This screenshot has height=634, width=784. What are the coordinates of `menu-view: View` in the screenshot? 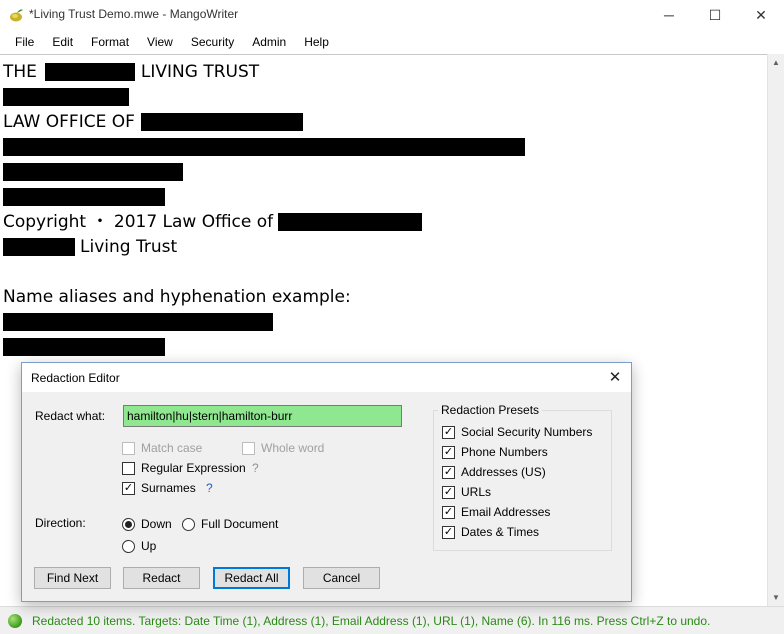 It's located at (160, 42).